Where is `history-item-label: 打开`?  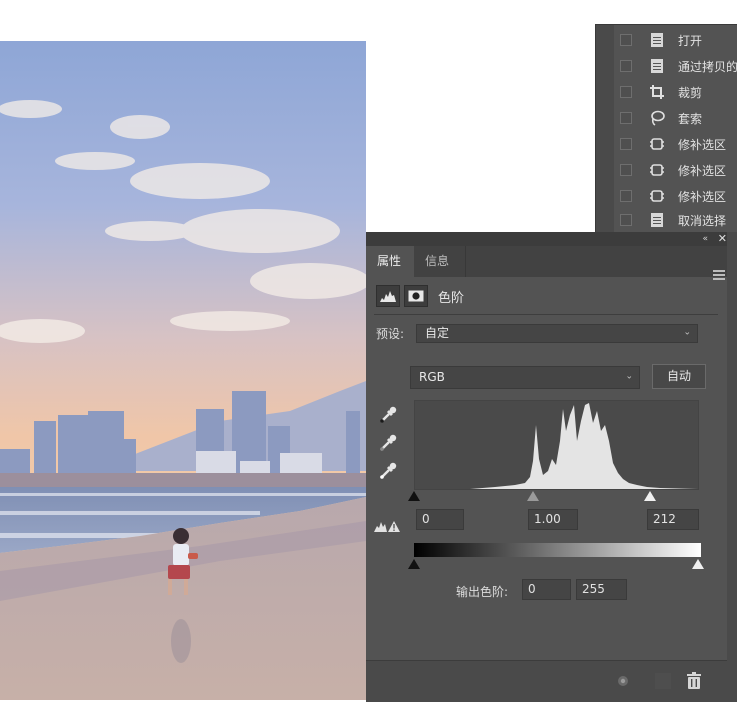
history-item-label: 打开 is located at coordinates (690, 40).